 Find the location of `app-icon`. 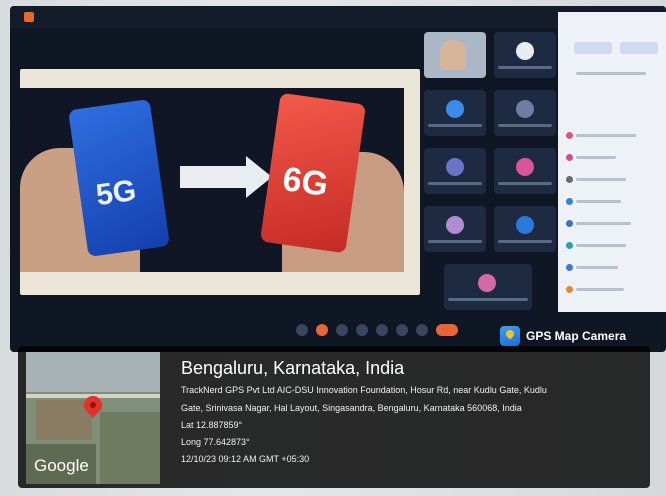

app-icon is located at coordinates (29, 17).